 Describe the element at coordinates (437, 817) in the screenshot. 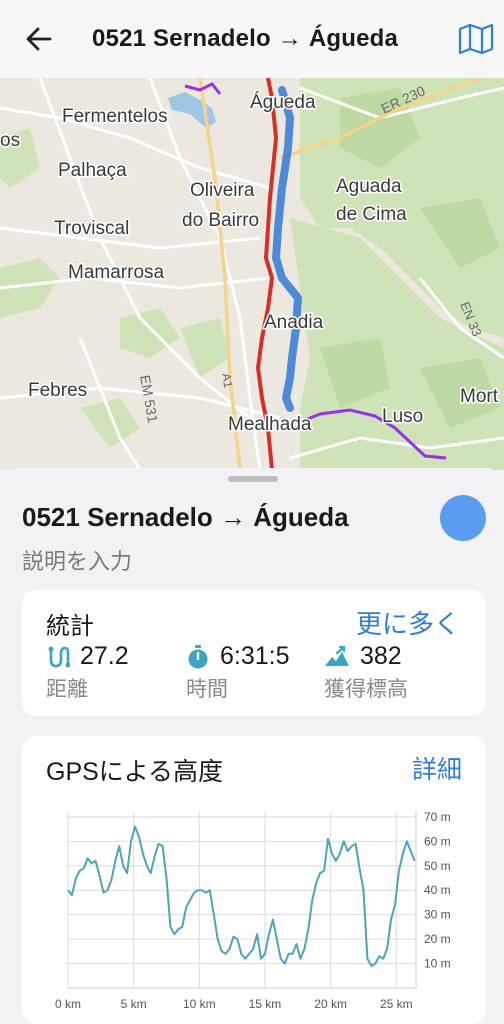

I see `y-tick-label: 70 m` at that location.